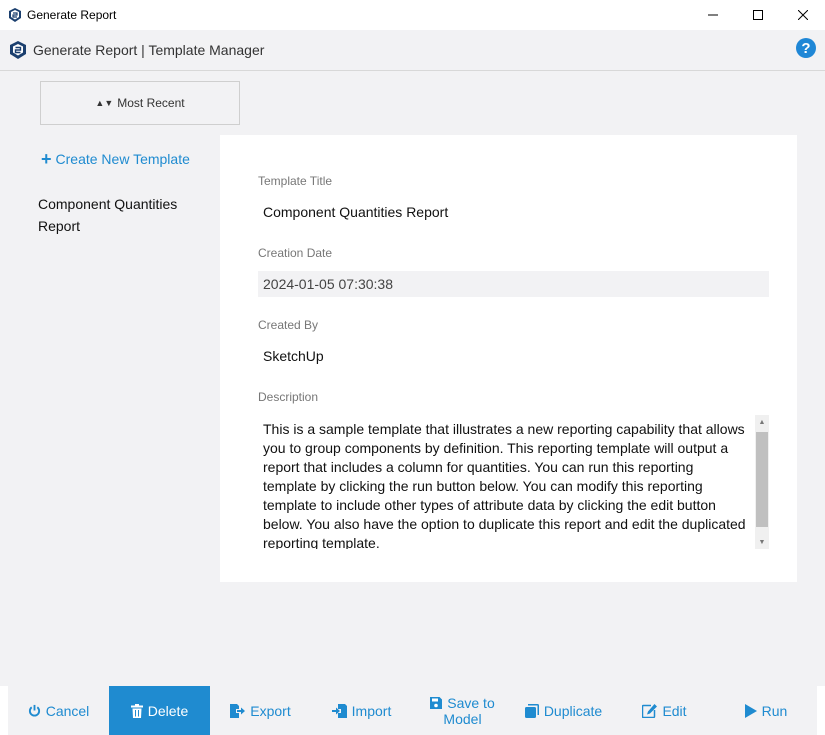 The width and height of the screenshot is (825, 735). I want to click on cancel-button: Cancel, so click(58, 710).